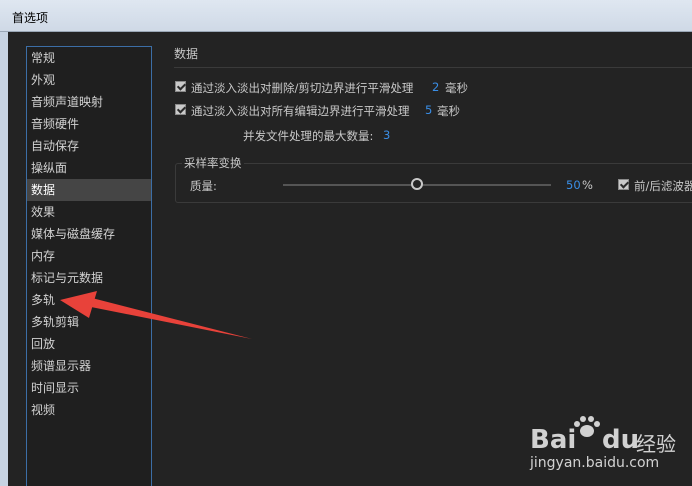  I want to click on annotation-arrow-head, so click(78, 304).